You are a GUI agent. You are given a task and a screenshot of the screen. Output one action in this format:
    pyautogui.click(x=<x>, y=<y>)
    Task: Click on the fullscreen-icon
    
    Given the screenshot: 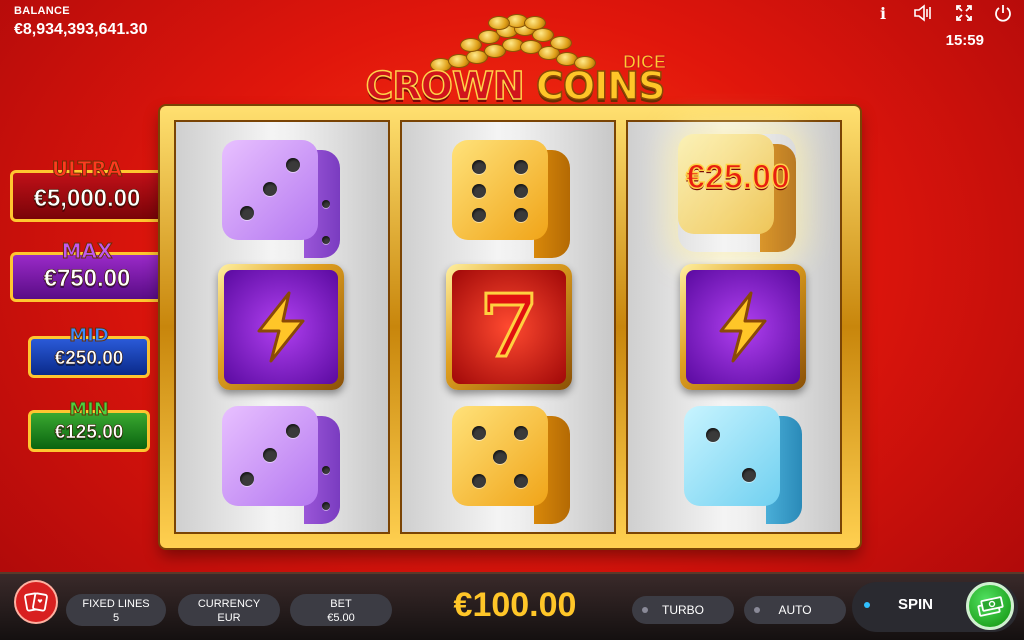 What is the action you would take?
    pyautogui.click(x=964, y=14)
    